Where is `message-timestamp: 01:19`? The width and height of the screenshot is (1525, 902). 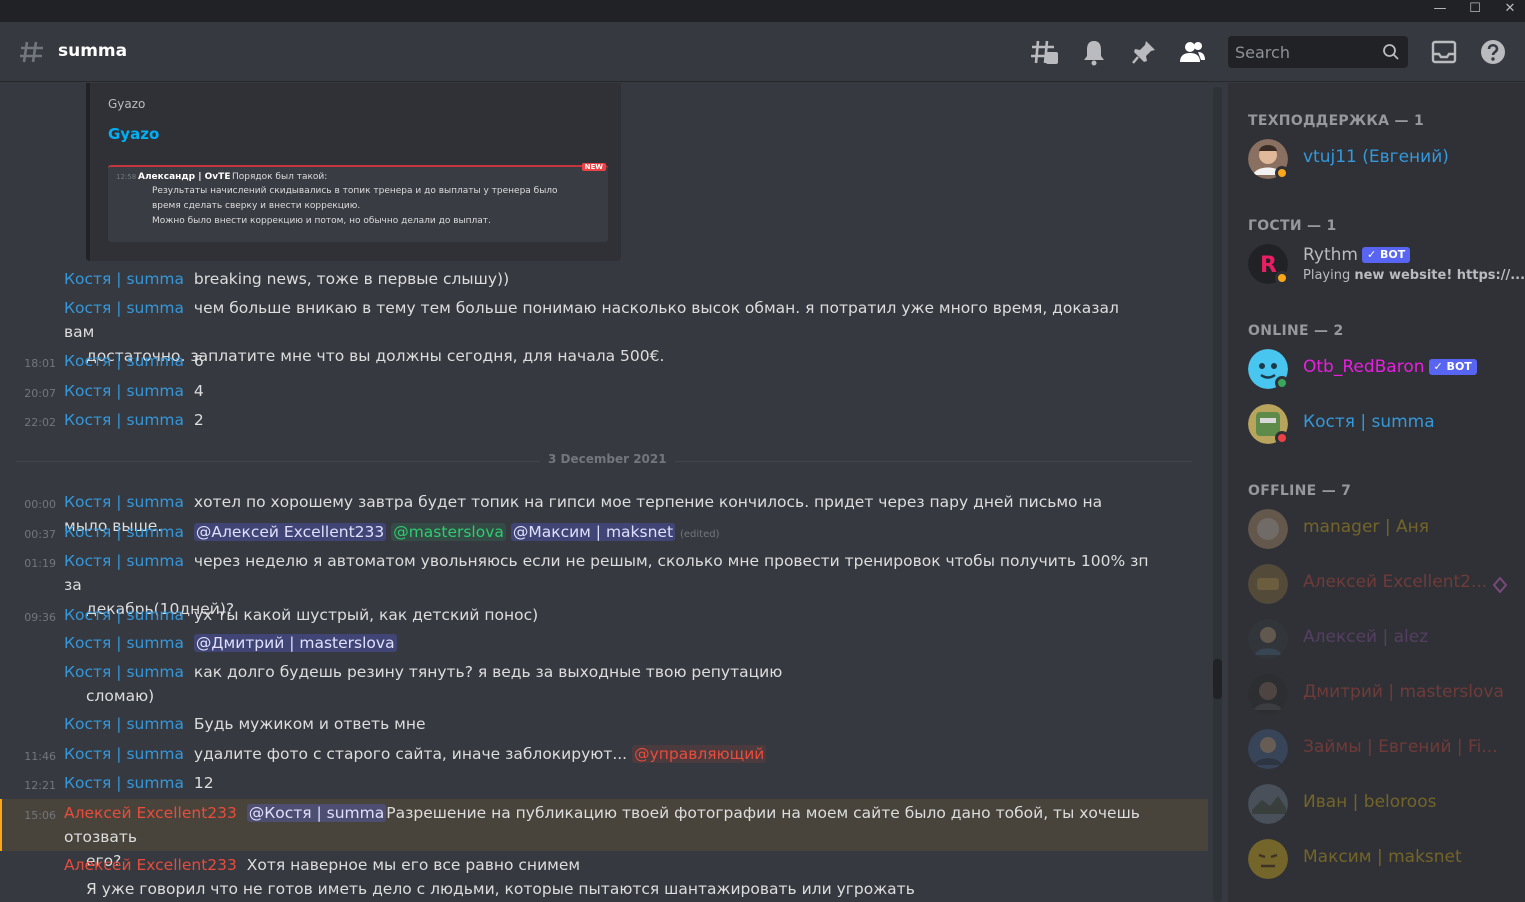 message-timestamp: 01:19 is located at coordinates (40, 563).